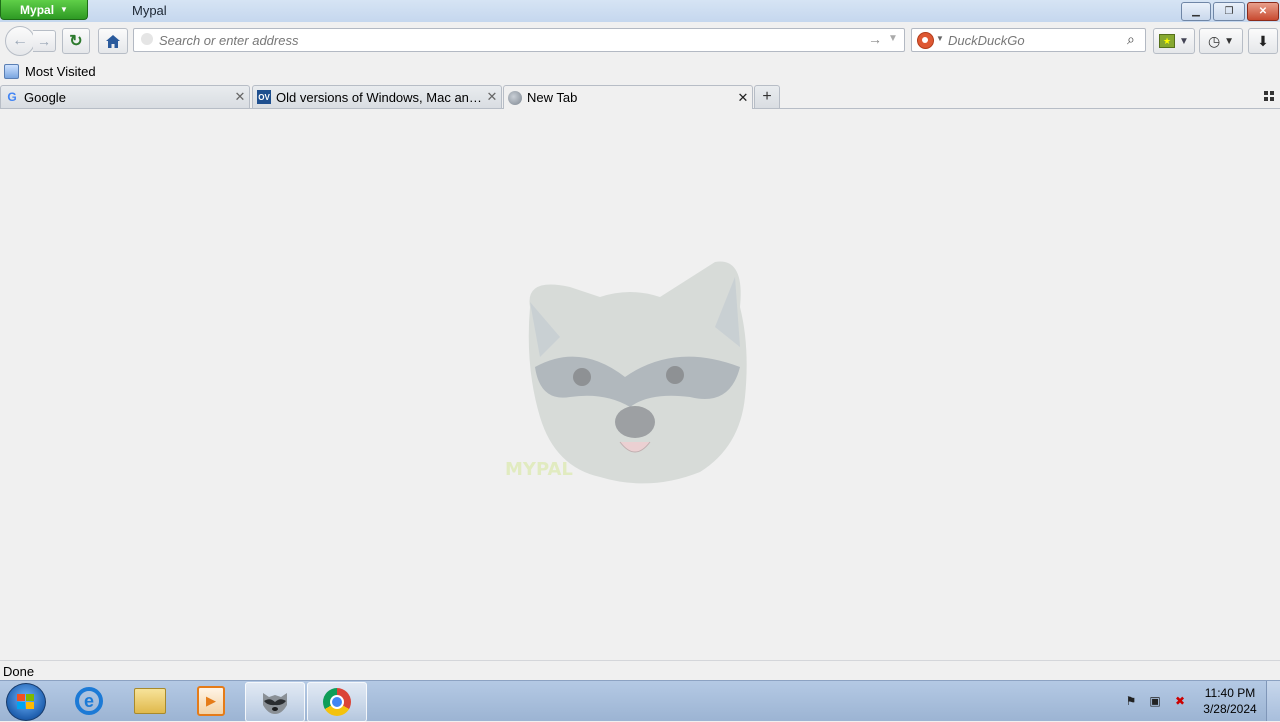  I want to click on back-button: ←, so click(20, 41).